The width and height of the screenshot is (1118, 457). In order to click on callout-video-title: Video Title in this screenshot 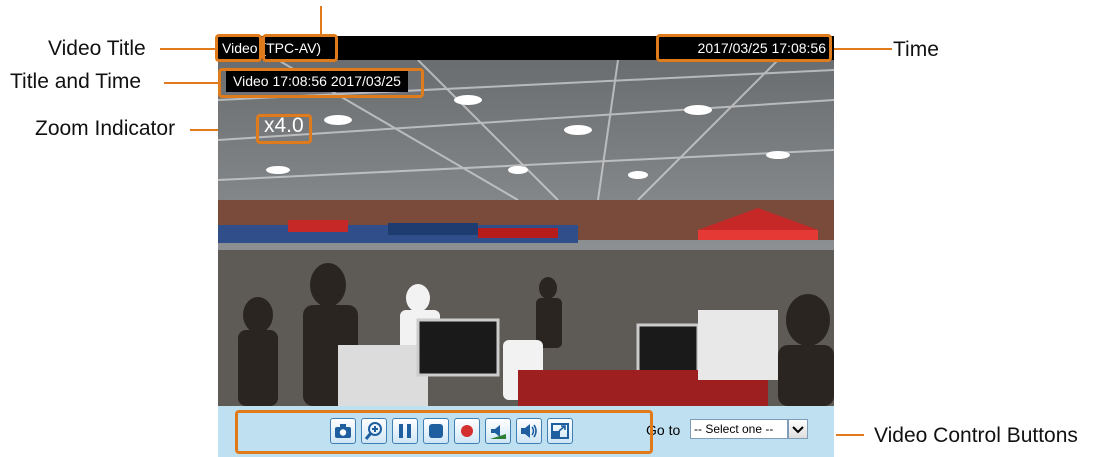, I will do `click(97, 48)`.